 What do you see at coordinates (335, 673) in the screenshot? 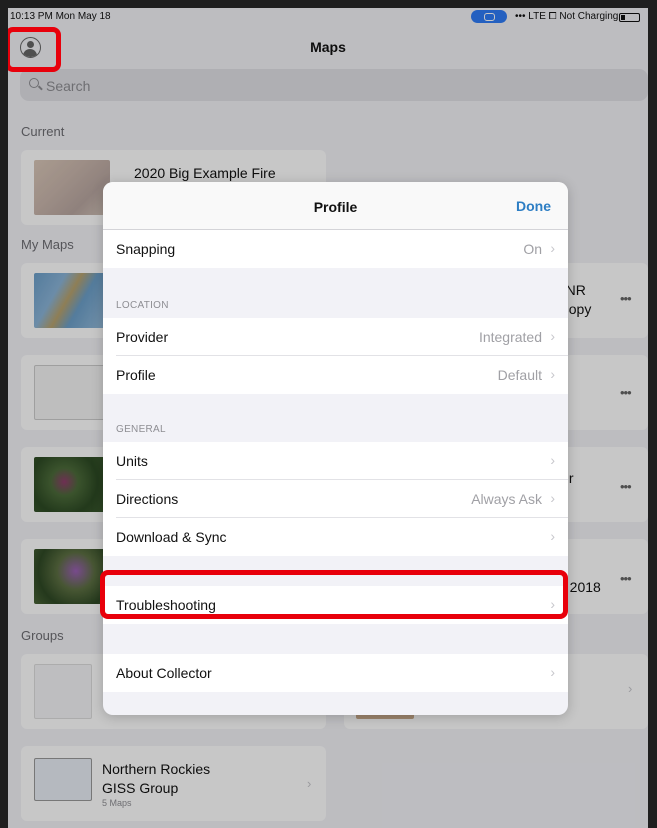
I see `settings-row-about-collector: About Collector ›` at bounding box center [335, 673].